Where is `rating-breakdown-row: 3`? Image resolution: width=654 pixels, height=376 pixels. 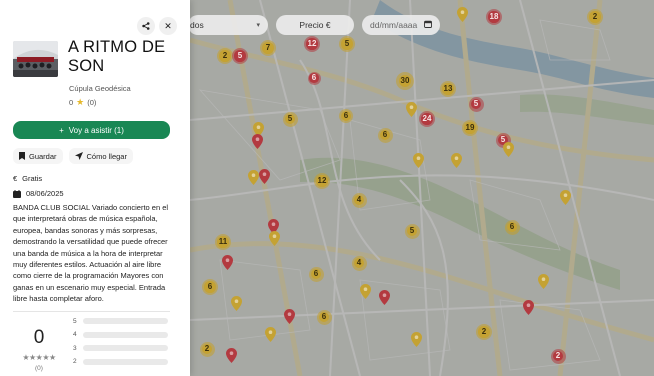
rating-breakdown-row: 3 is located at coordinates (120, 348).